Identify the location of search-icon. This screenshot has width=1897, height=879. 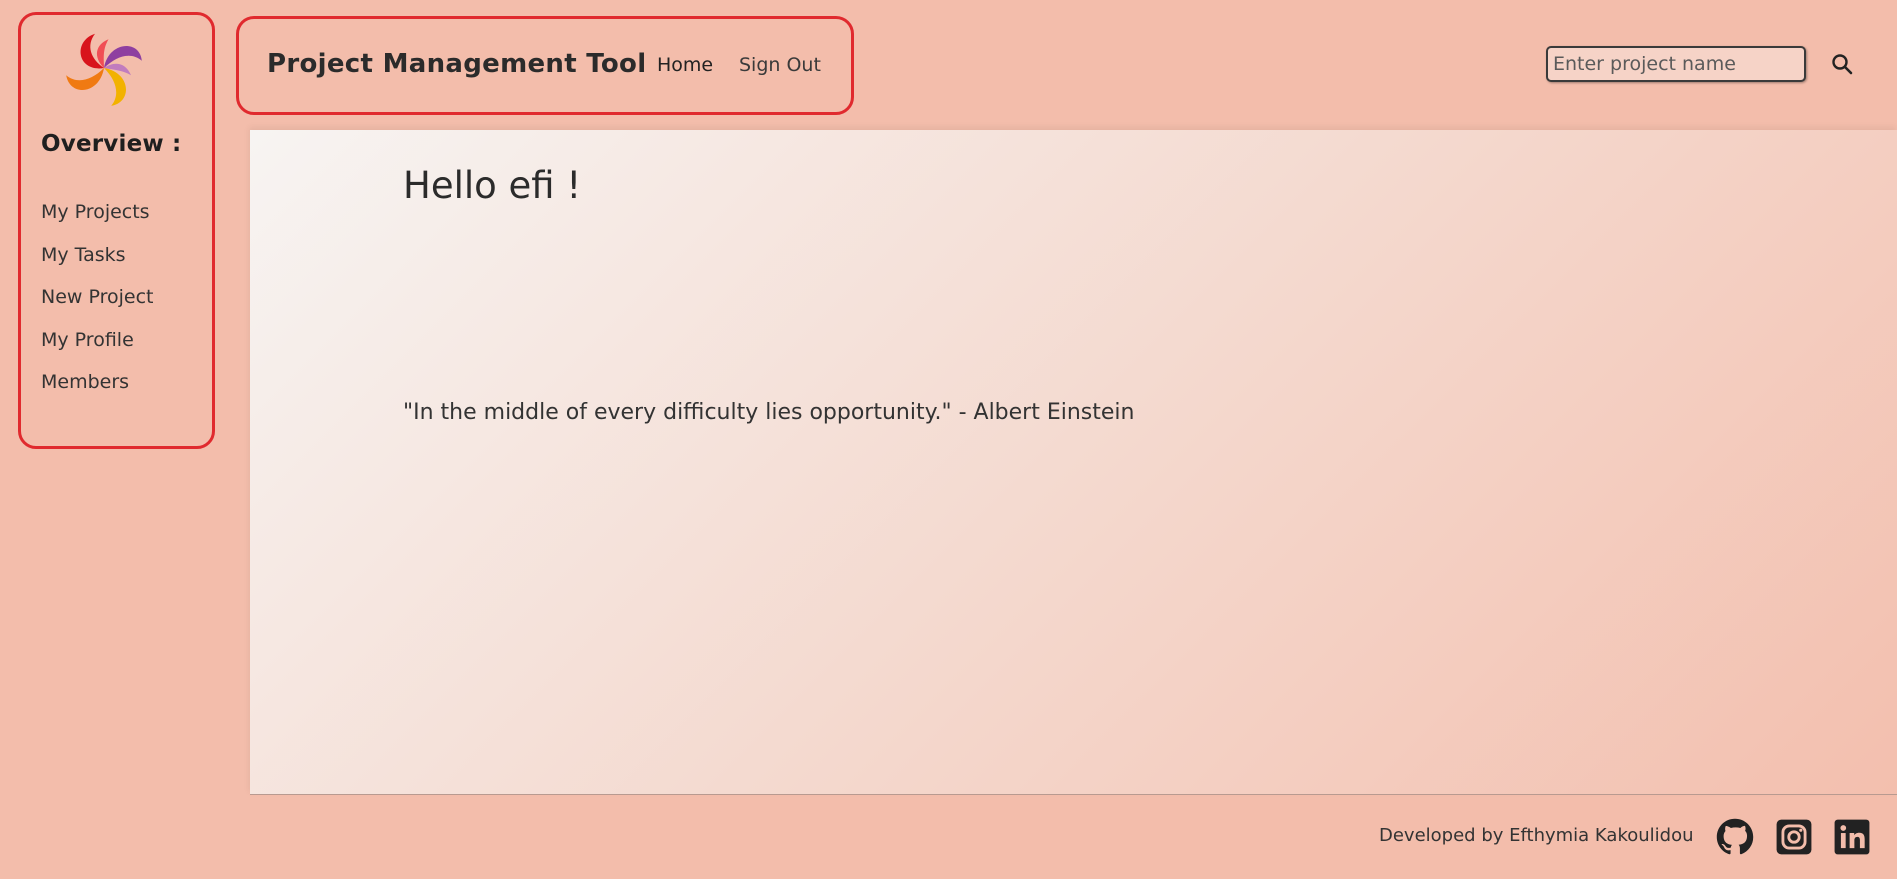
(1842, 64).